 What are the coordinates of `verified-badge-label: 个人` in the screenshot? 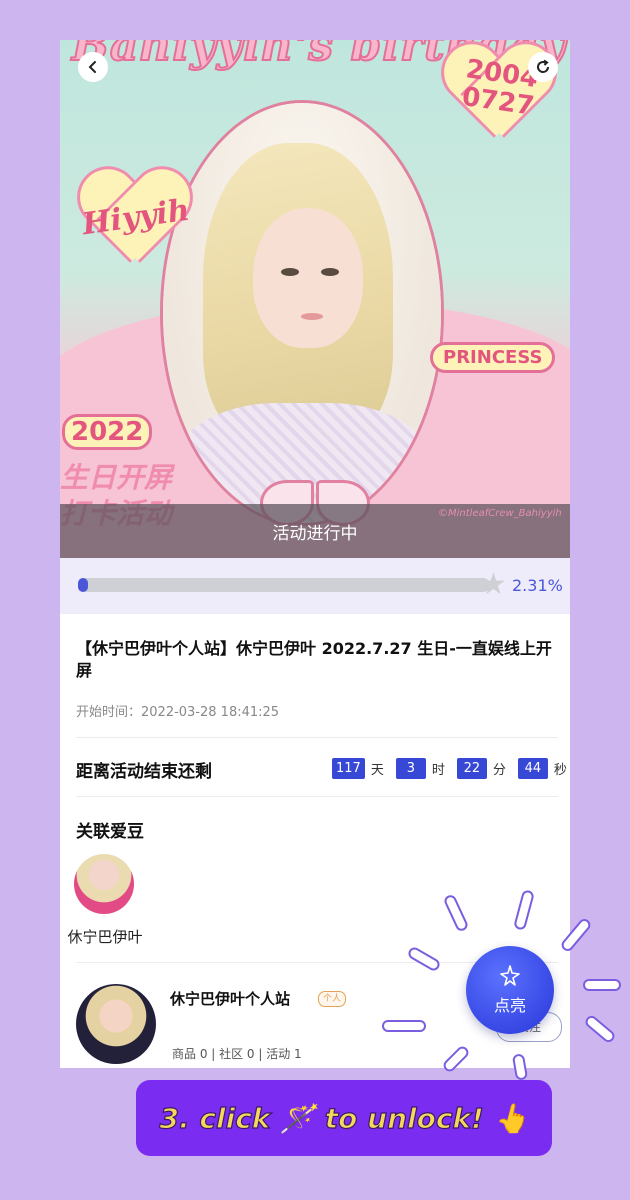 It's located at (332, 999).